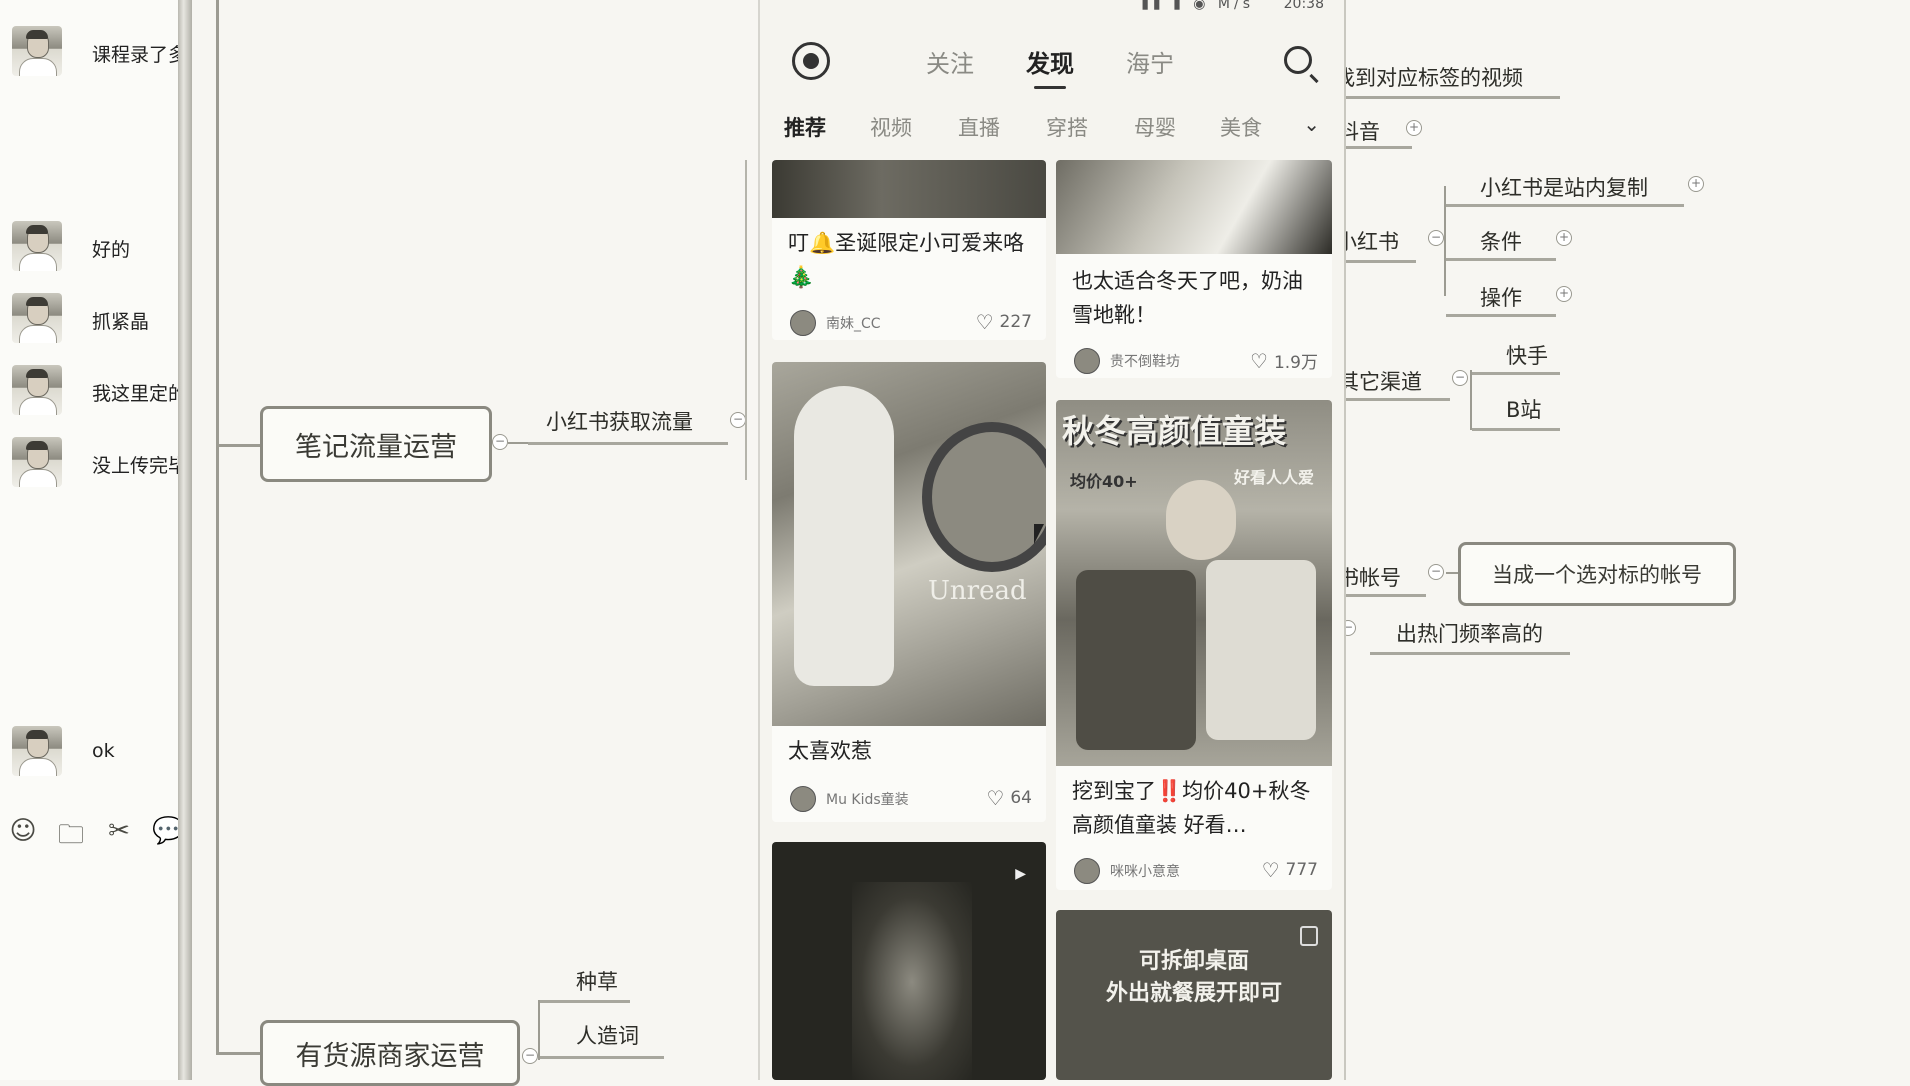  I want to click on chevron-down-icon: ⌄, so click(1311, 124).